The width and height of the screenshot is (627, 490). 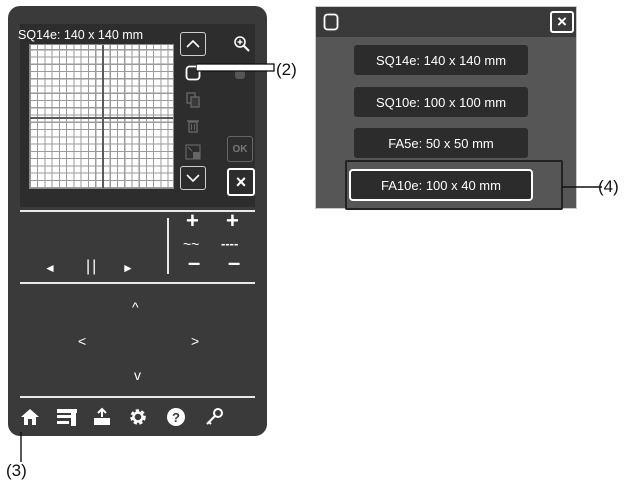 What do you see at coordinates (168, 246) in the screenshot?
I see `control-divider` at bounding box center [168, 246].